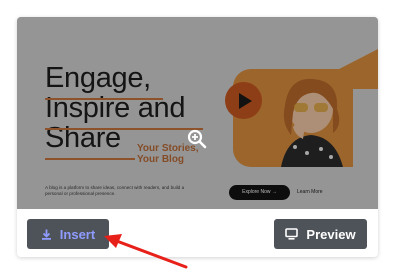 The height and width of the screenshot is (275, 396). I want to click on preview-label: Preview, so click(331, 234).